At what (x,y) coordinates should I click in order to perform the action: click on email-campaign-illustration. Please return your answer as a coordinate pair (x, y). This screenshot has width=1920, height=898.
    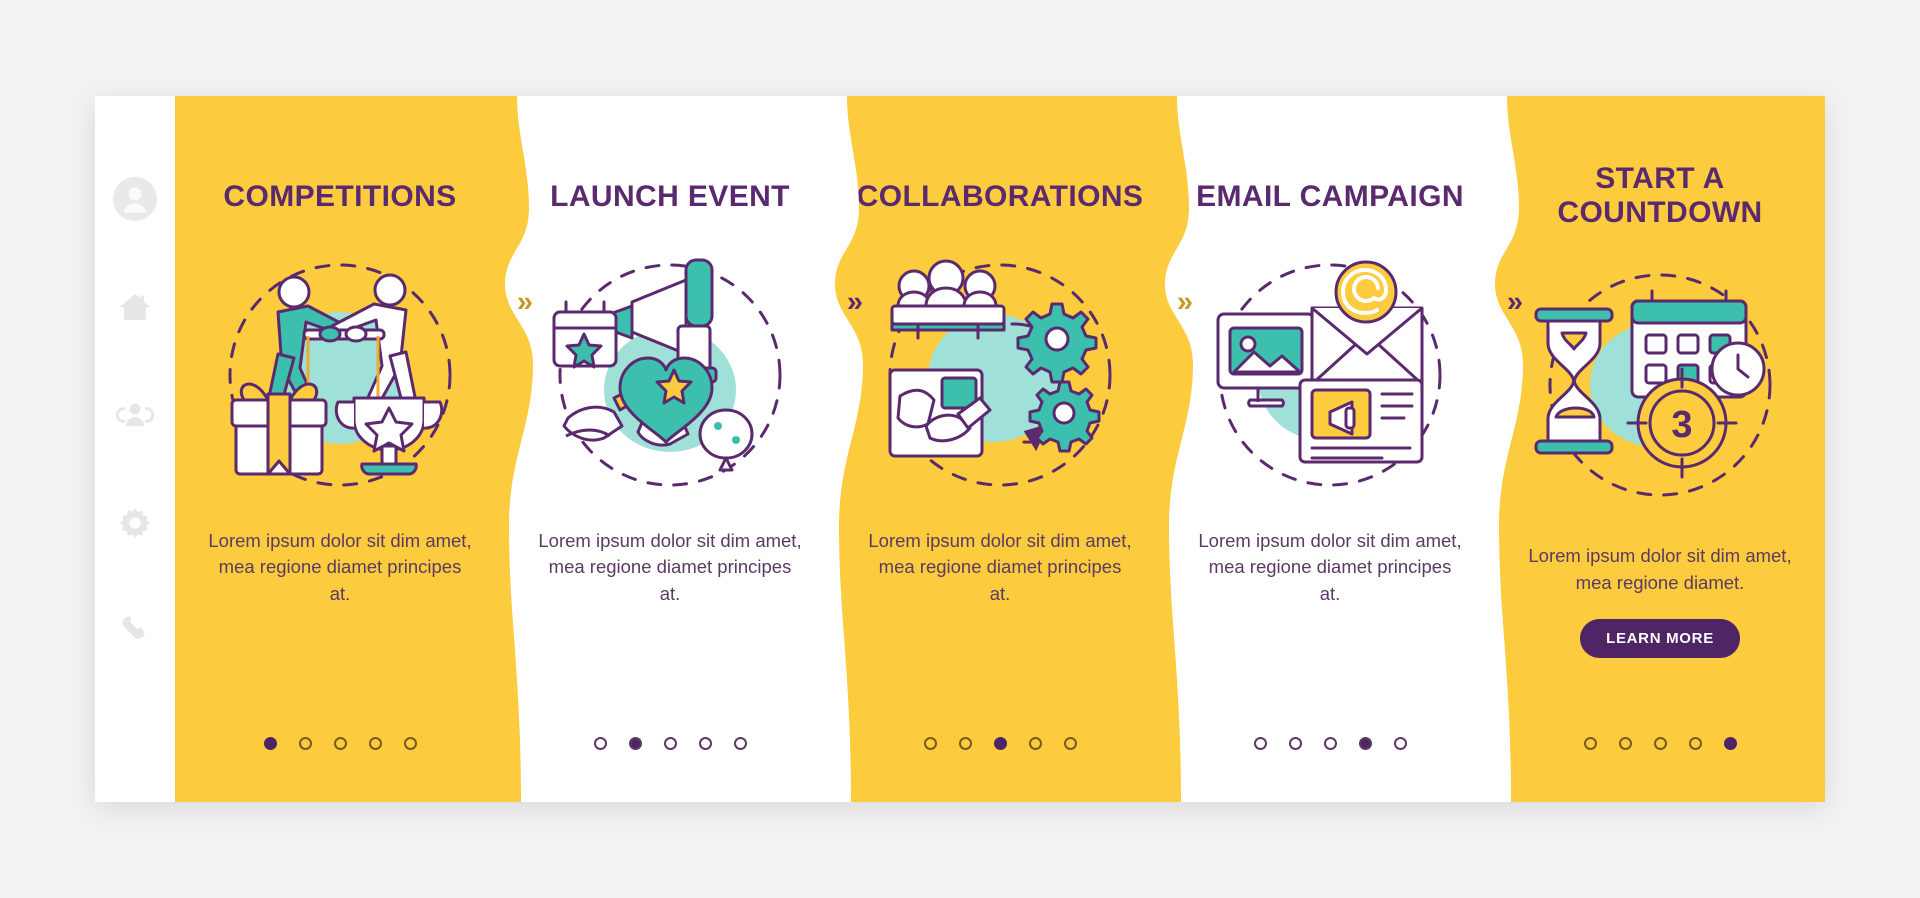
    Looking at the image, I should click on (1330, 375).